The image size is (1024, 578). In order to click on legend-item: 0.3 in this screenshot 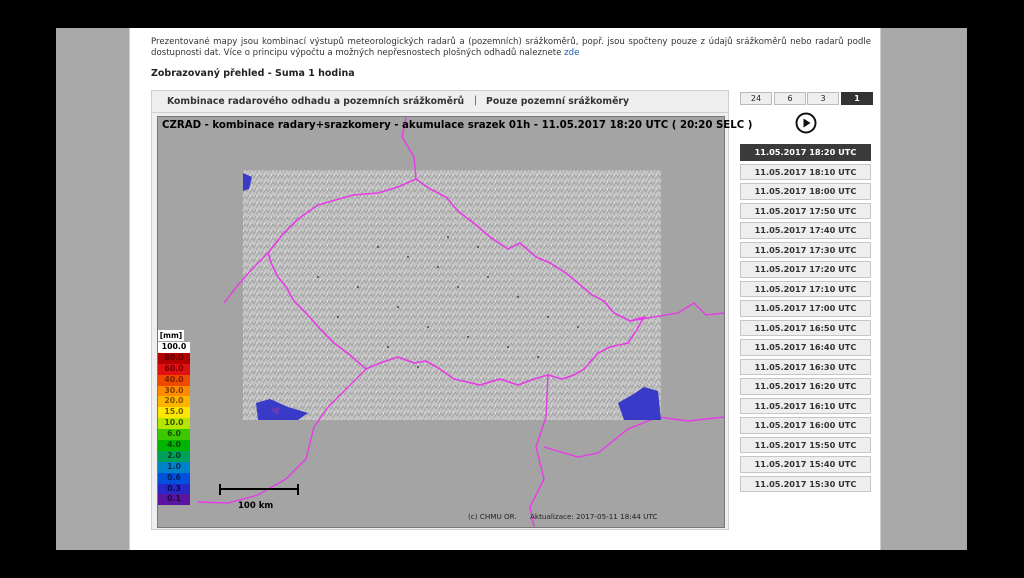, I will do `click(174, 489)`.